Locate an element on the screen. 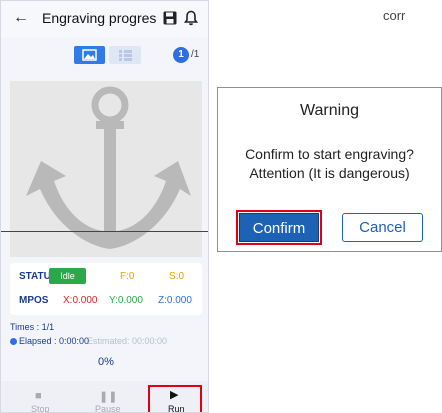  pause-icon: ❚❚ is located at coordinates (108, 396).